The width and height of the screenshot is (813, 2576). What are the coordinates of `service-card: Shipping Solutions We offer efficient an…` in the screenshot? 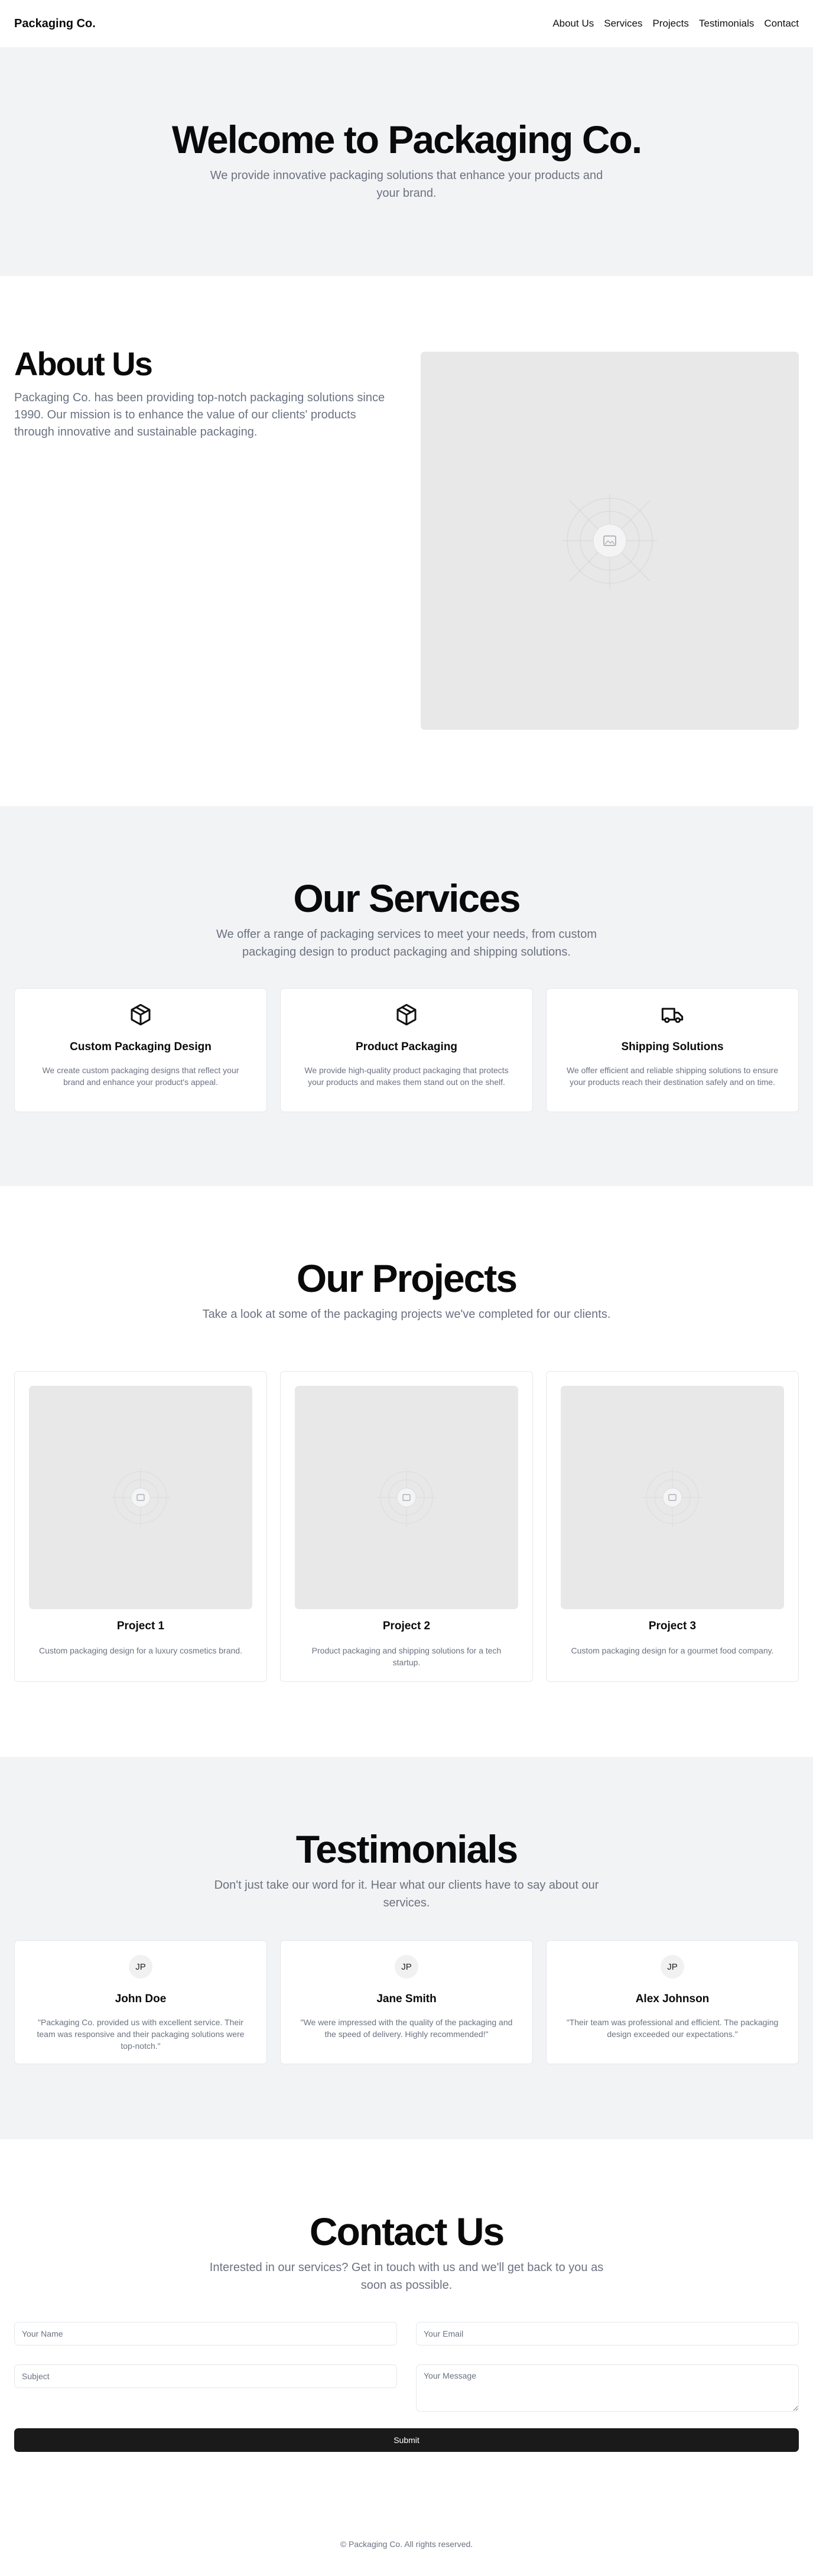 It's located at (672, 1050).